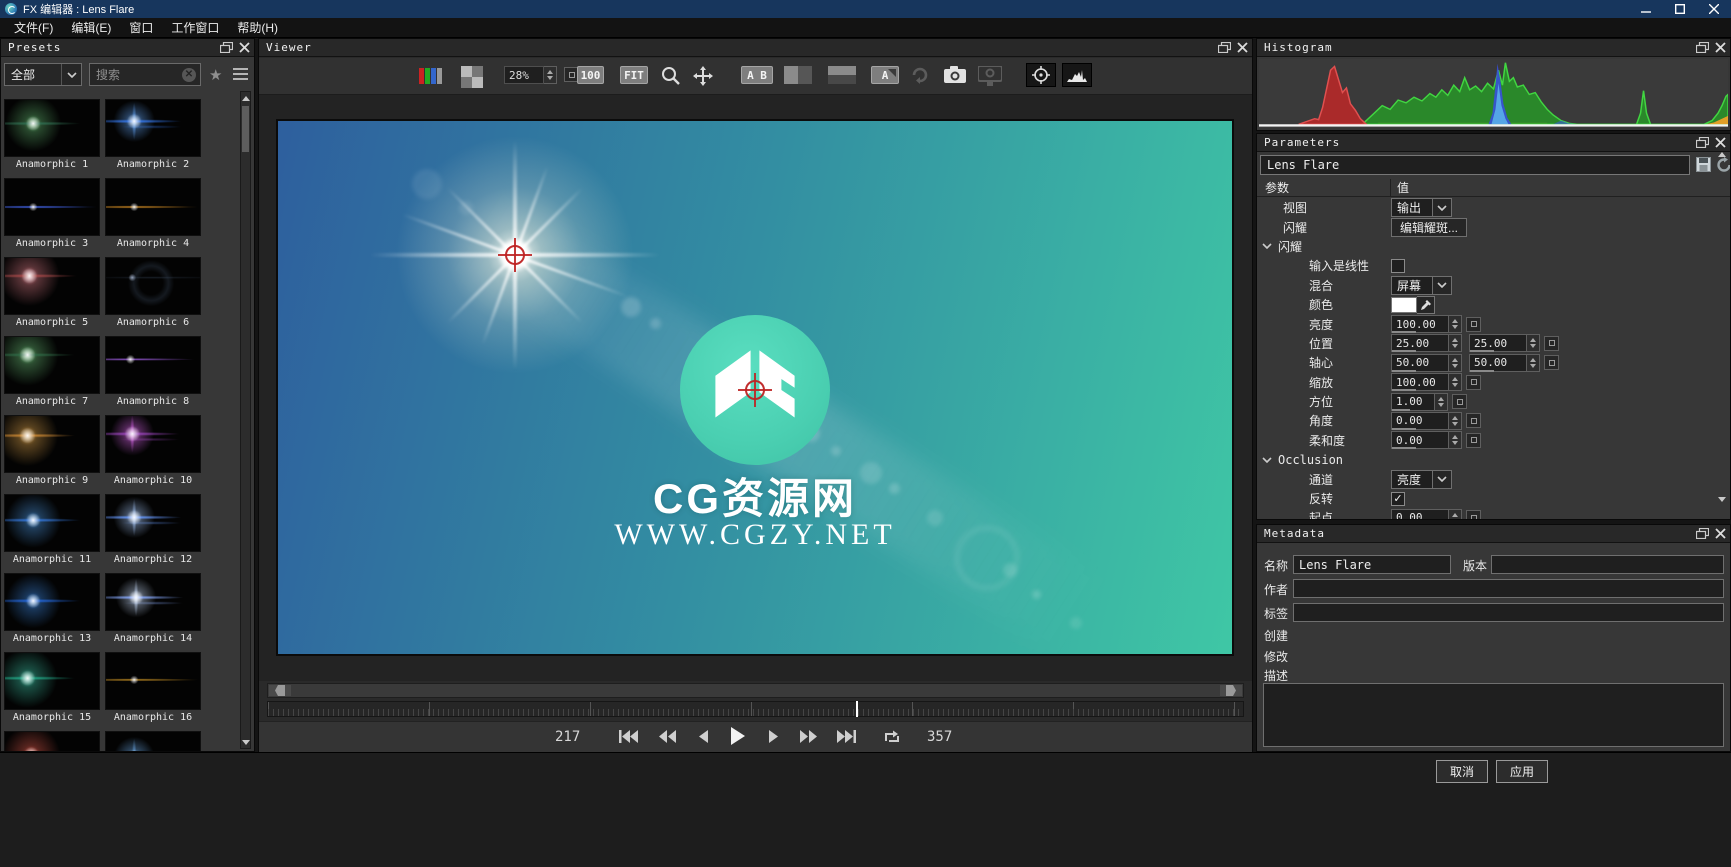 The width and height of the screenshot is (1731, 867). I want to click on preset-item: Anamorphic 4, so click(153, 213).